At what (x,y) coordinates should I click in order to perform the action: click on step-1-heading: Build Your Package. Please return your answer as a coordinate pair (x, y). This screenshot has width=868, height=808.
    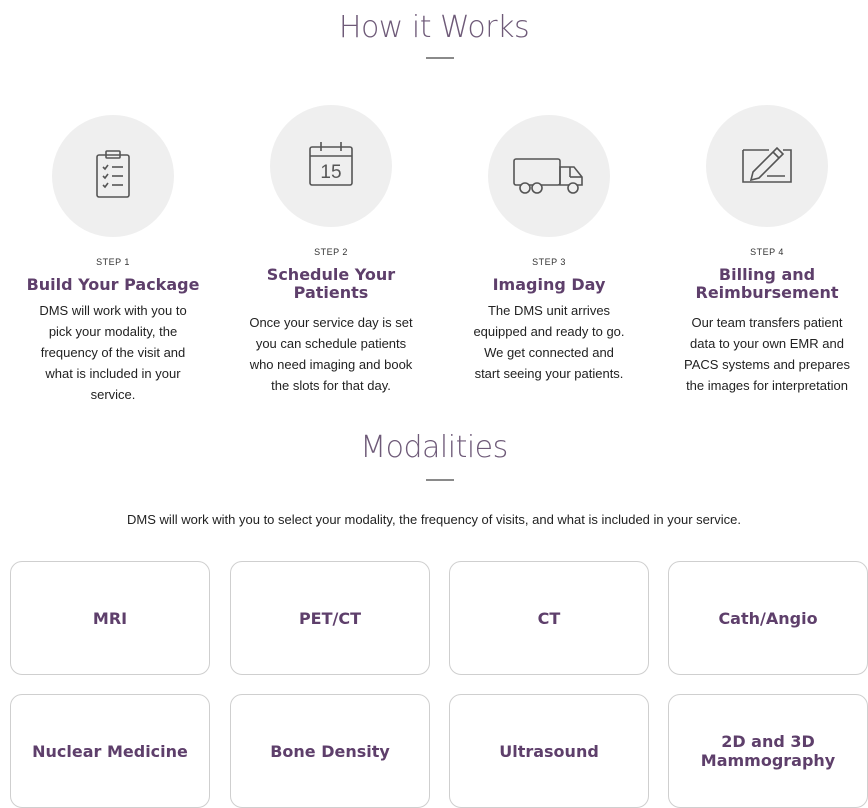
    Looking at the image, I should click on (113, 284).